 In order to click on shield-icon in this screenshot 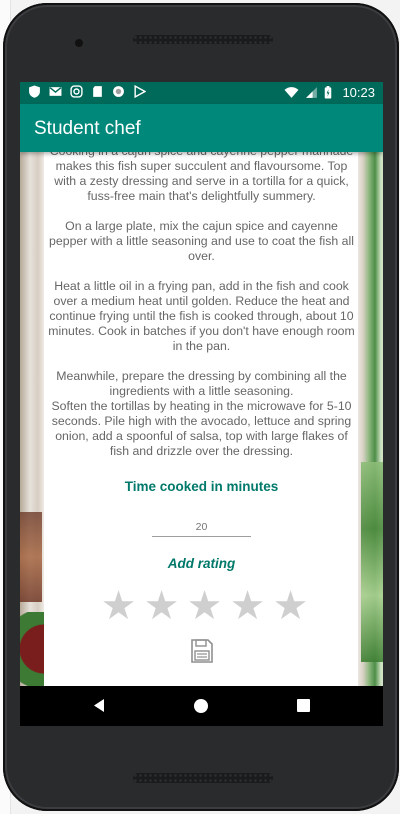, I will do `click(34, 91)`.